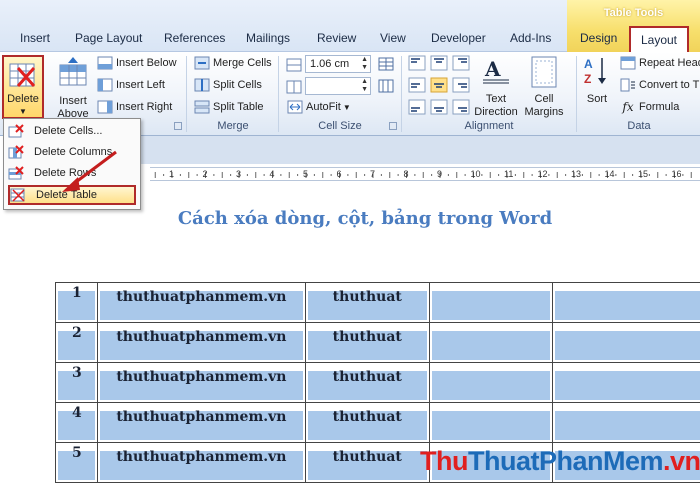  I want to click on delete-table-menu-item: Delete Table, so click(72, 195).